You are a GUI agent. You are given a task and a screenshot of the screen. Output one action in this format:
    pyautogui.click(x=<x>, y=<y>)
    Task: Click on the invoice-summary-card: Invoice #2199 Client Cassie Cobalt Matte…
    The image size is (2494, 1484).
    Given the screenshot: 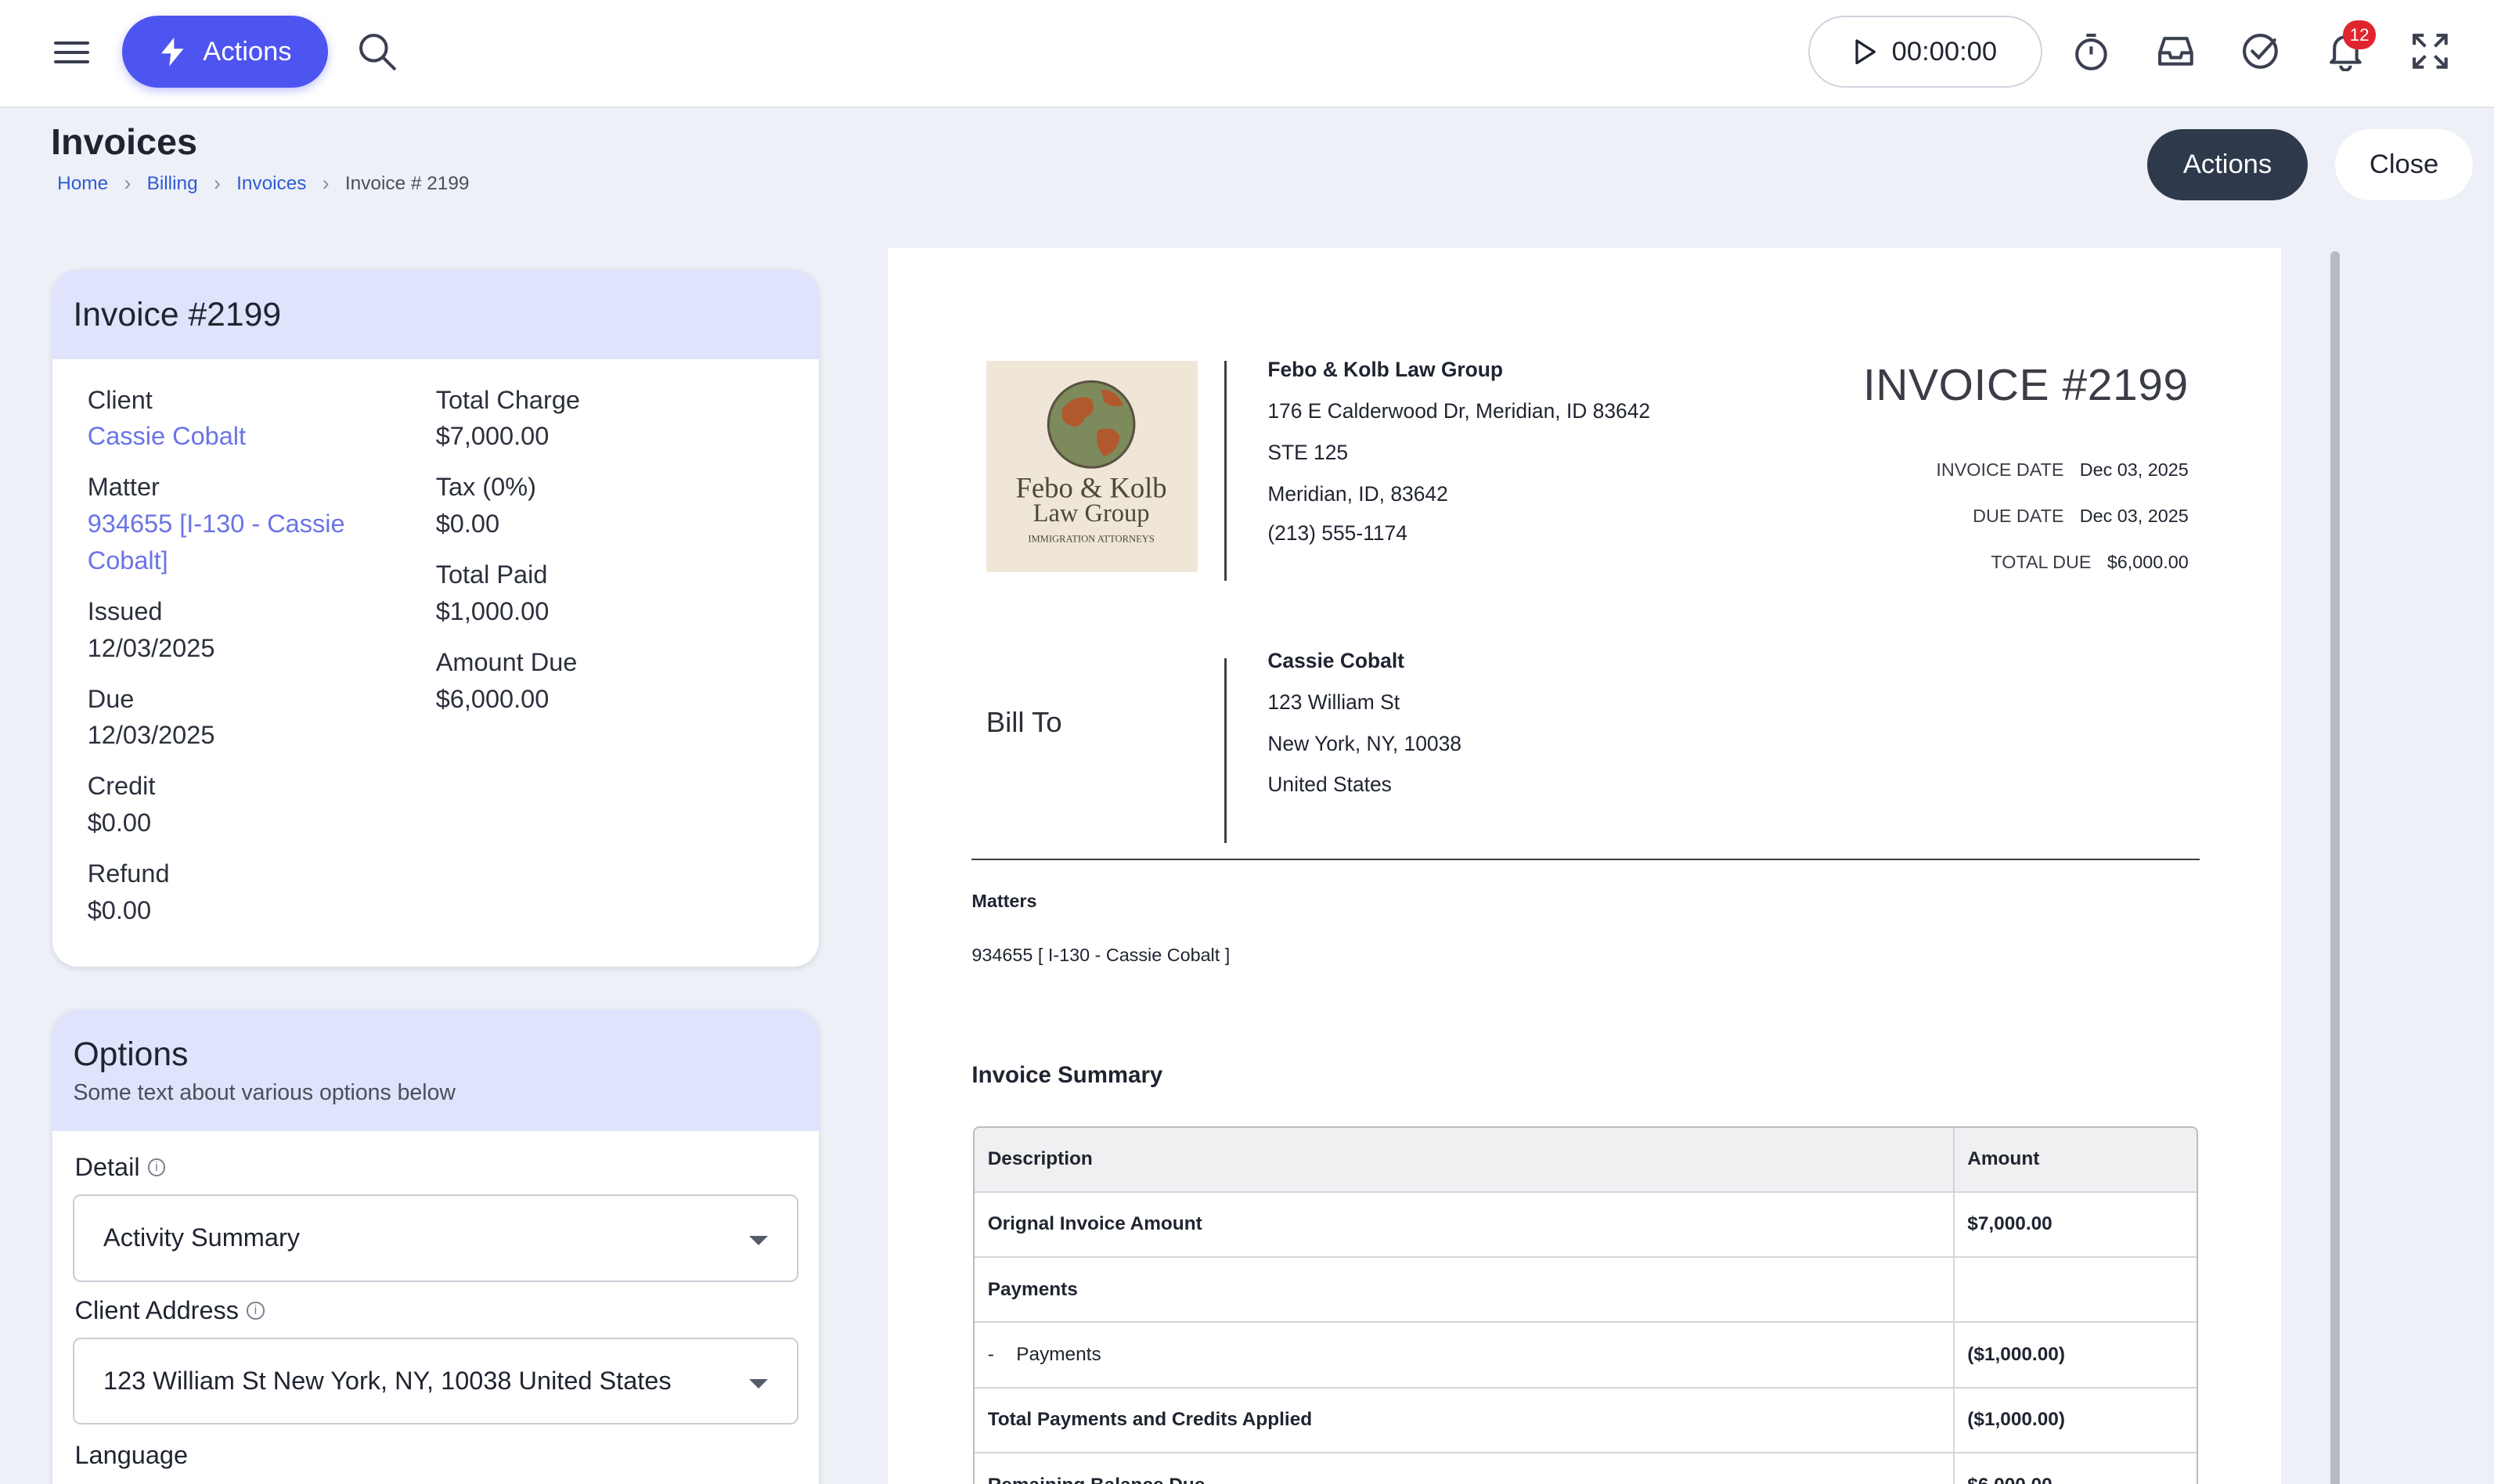 What is the action you would take?
    pyautogui.click(x=436, y=619)
    